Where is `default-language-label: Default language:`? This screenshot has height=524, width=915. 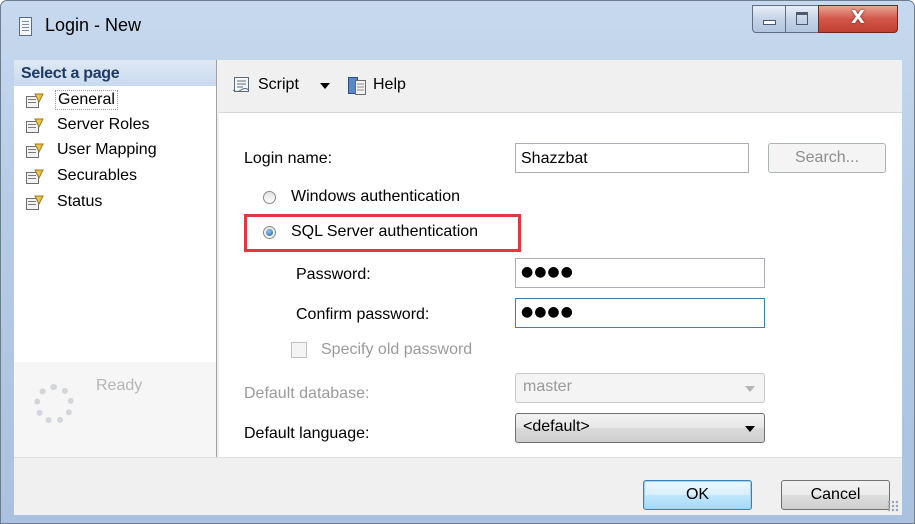 default-language-label: Default language: is located at coordinates (307, 433).